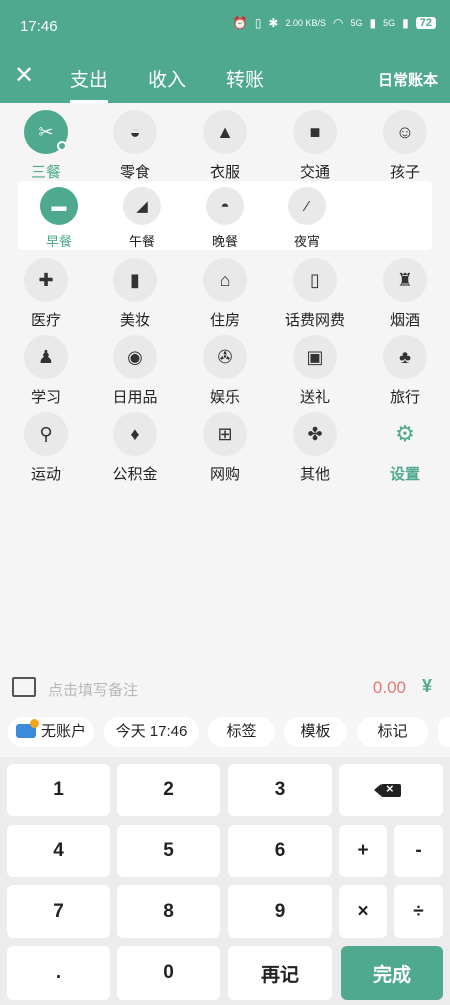  I want to click on category-settings: ⚙ 设置, so click(405, 448).